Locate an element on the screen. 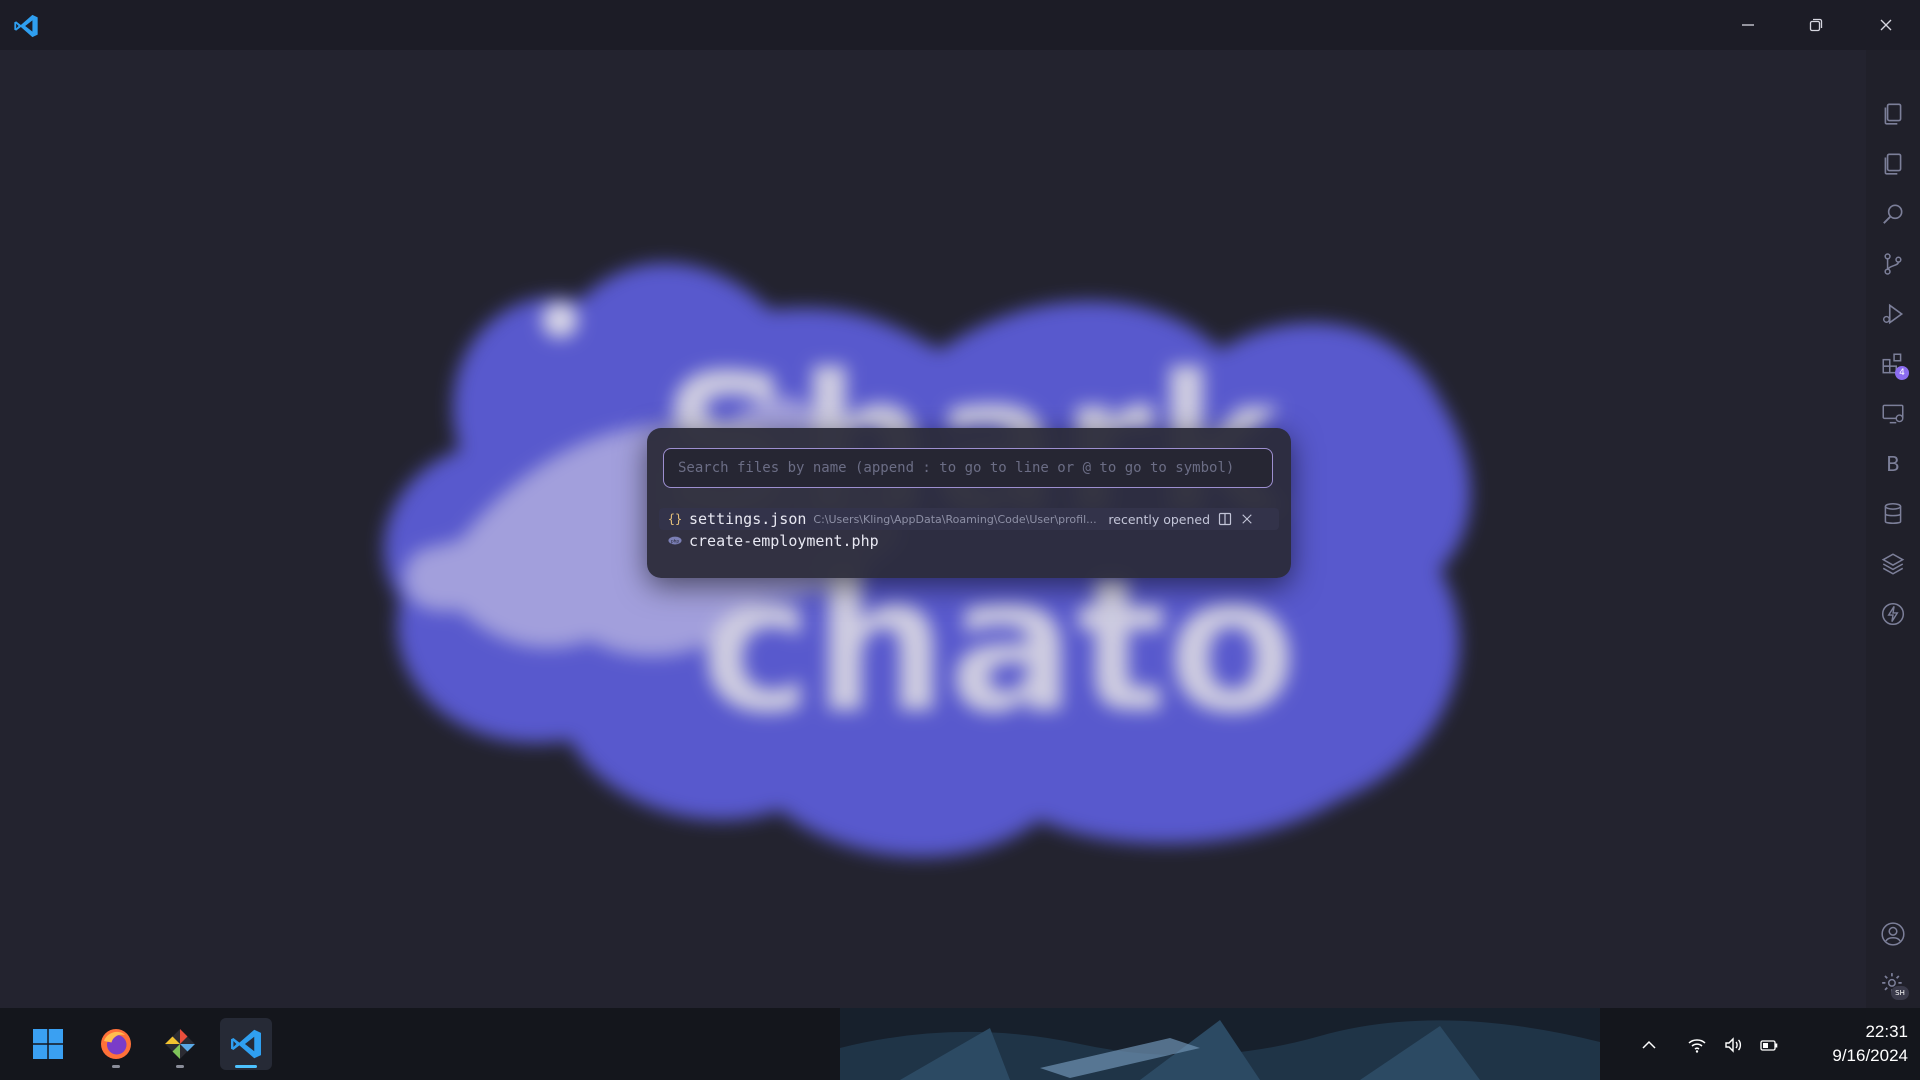 This screenshot has height=1080, width=1920. battery-icon is located at coordinates (1769, 1045).